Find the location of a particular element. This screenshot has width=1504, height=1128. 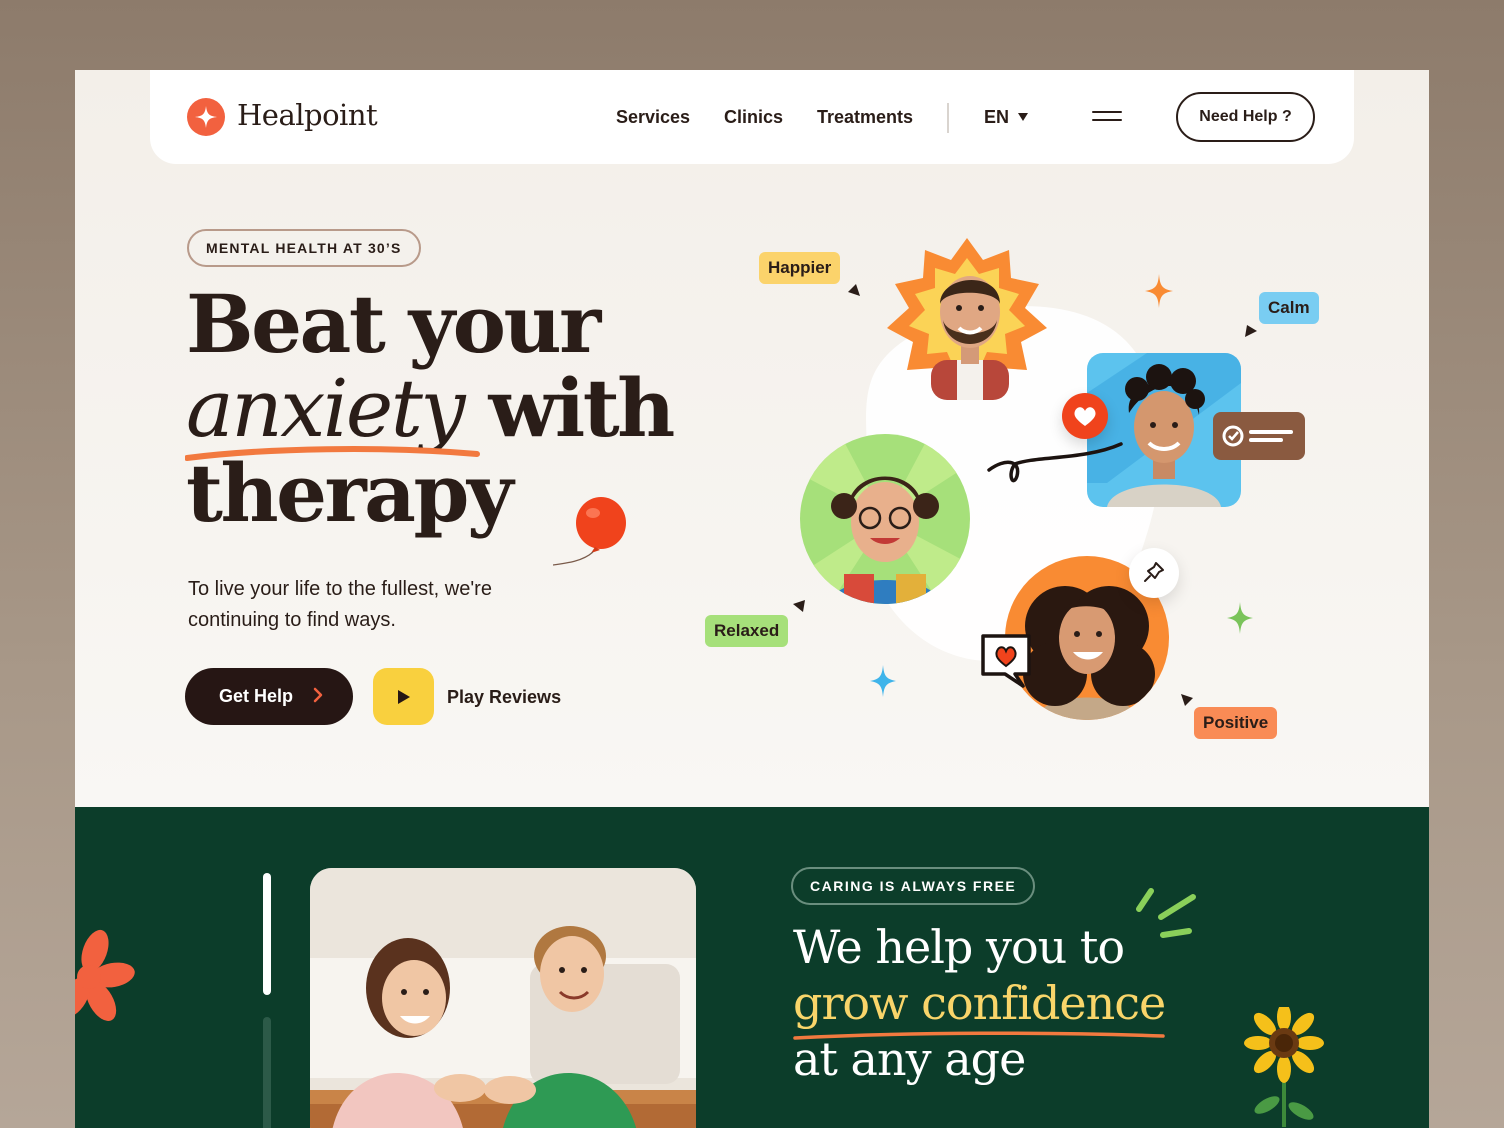

nav-divider is located at coordinates (948, 118).